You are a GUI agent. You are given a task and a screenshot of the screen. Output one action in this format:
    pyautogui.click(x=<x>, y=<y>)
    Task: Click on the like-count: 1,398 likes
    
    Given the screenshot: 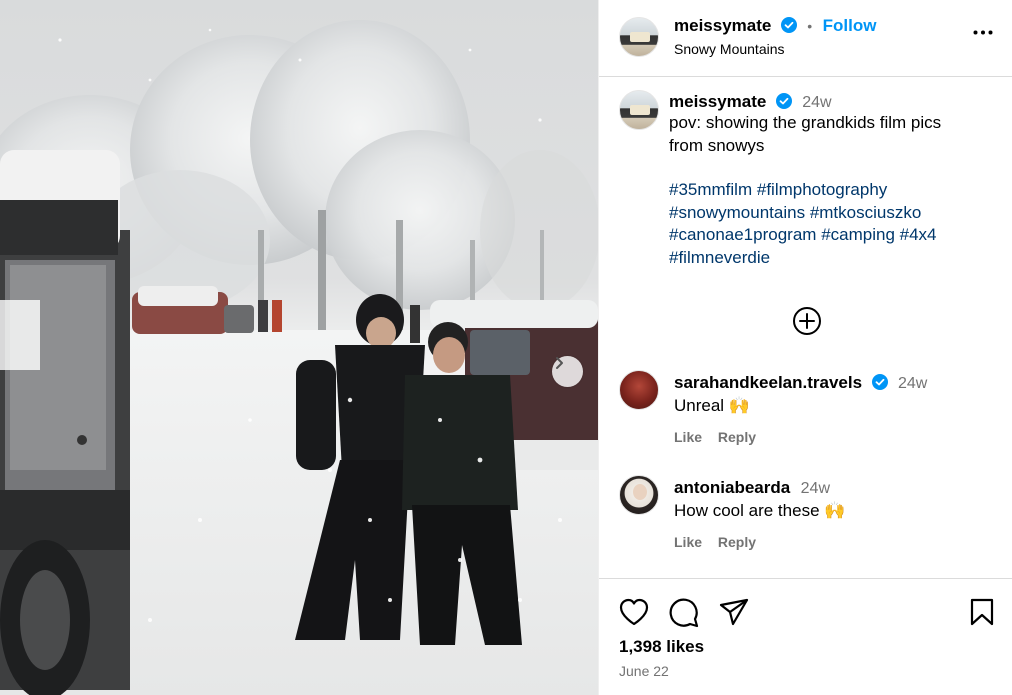 What is the action you would take?
    pyautogui.click(x=661, y=647)
    